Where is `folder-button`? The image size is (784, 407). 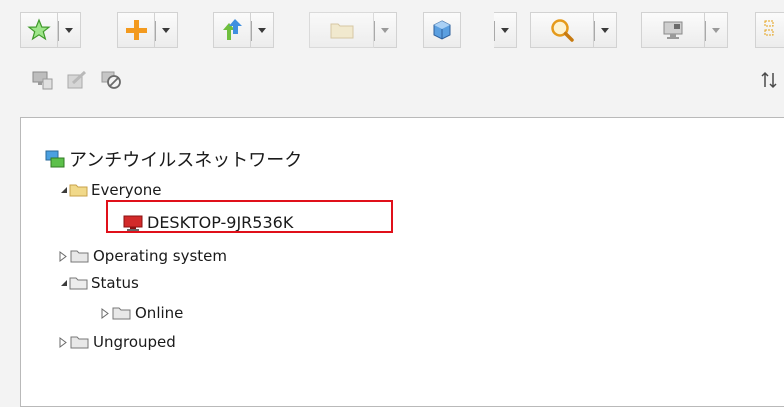 folder-button is located at coordinates (341, 30).